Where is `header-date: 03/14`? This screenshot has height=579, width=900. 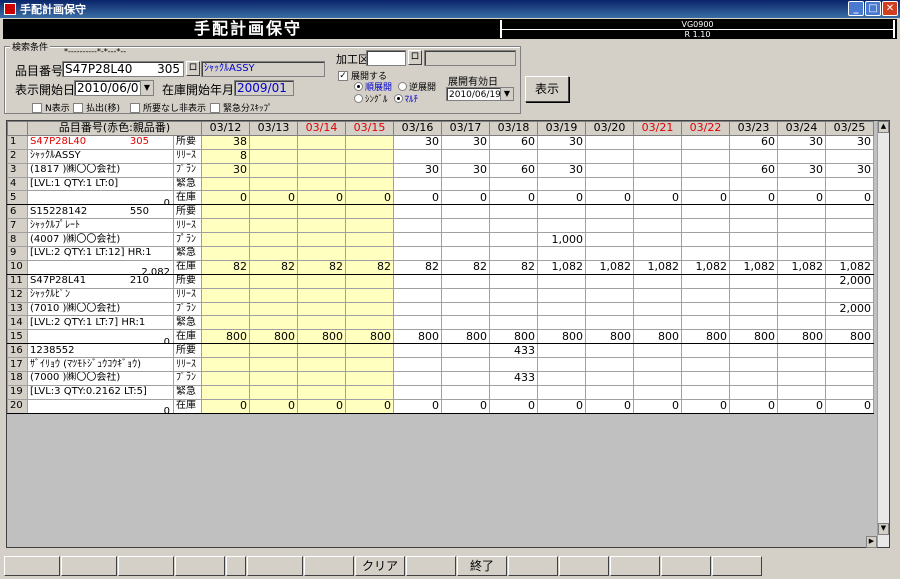
header-date: 03/14 is located at coordinates (321, 128).